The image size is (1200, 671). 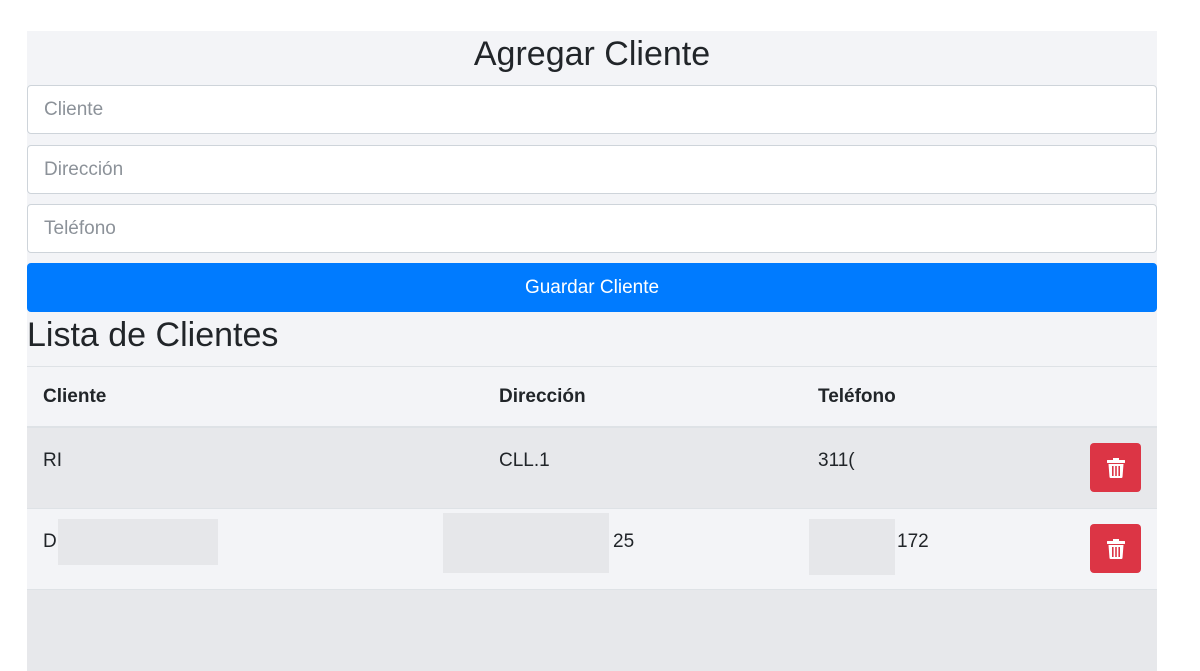 What do you see at coordinates (592, 54) in the screenshot?
I see `form-title: Agregar Cliente` at bounding box center [592, 54].